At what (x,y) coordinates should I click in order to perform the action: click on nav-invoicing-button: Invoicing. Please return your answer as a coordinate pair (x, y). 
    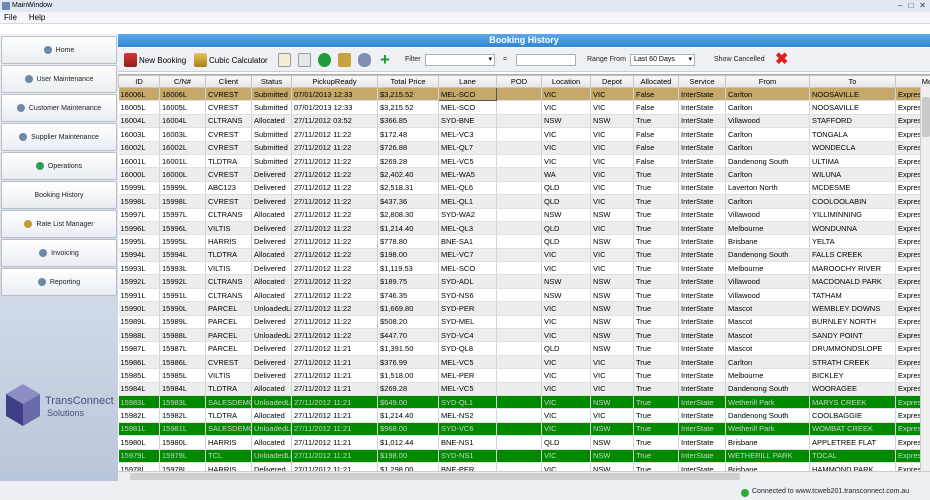
    Looking at the image, I should click on (59, 253).